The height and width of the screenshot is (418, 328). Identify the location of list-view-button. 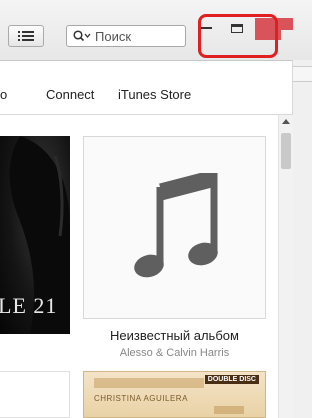
(26, 36).